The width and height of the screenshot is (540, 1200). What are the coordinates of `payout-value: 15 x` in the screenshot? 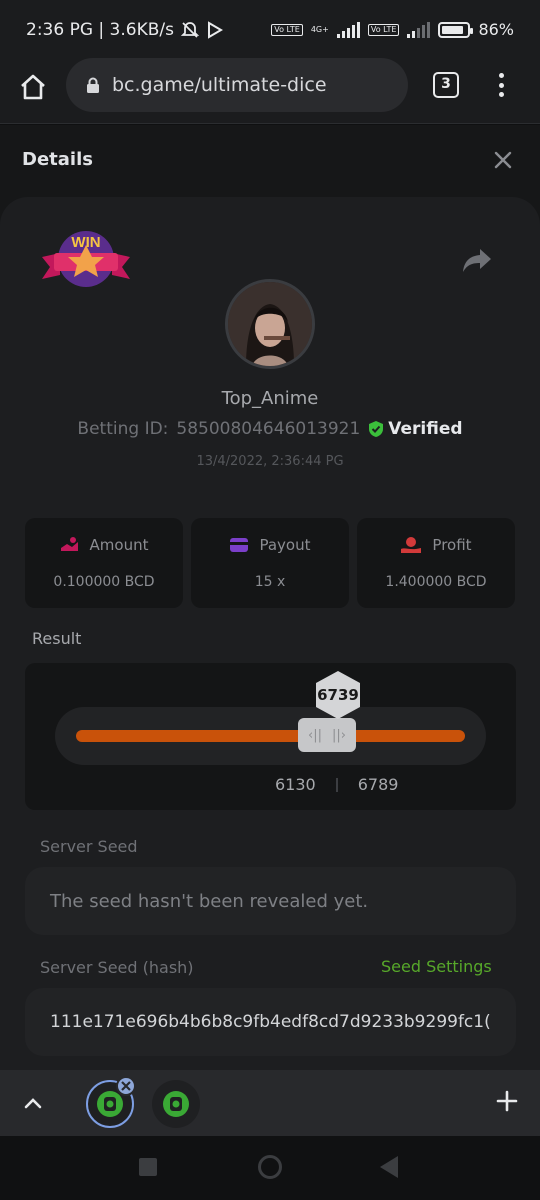 It's located at (270, 582).